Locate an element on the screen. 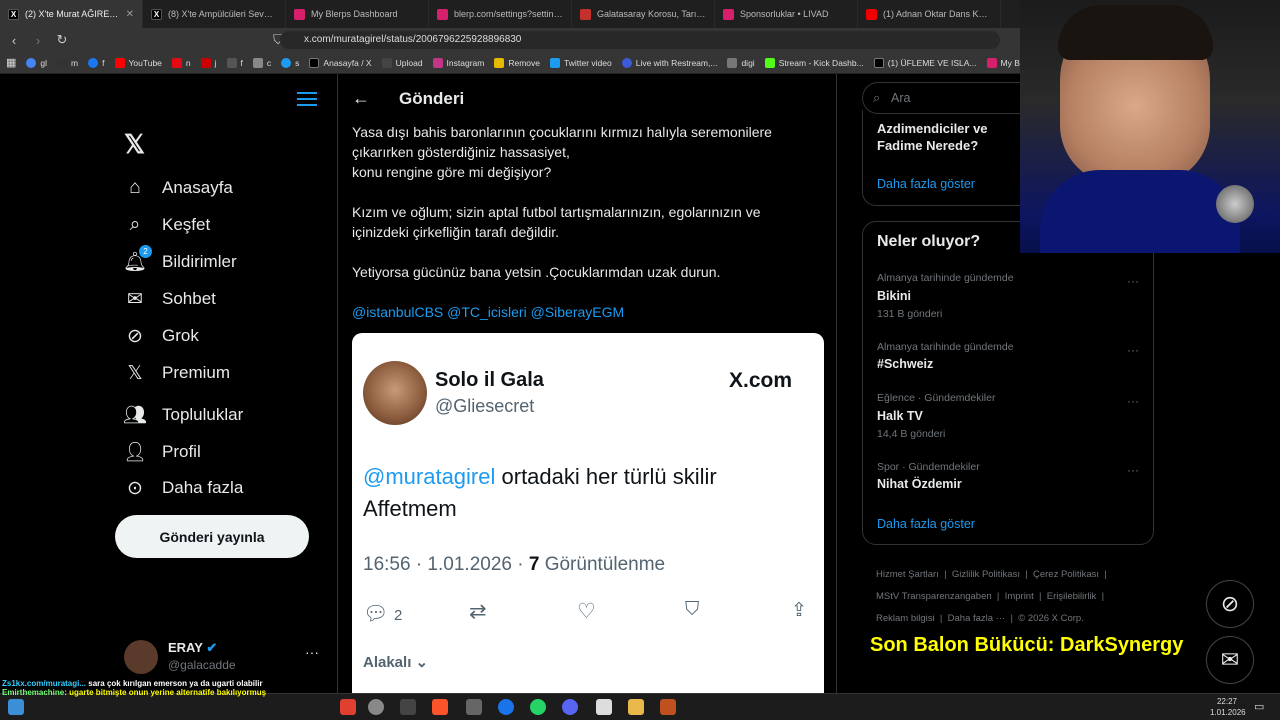  bell-icon: 🔔︎ 2 is located at coordinates (137, 259).